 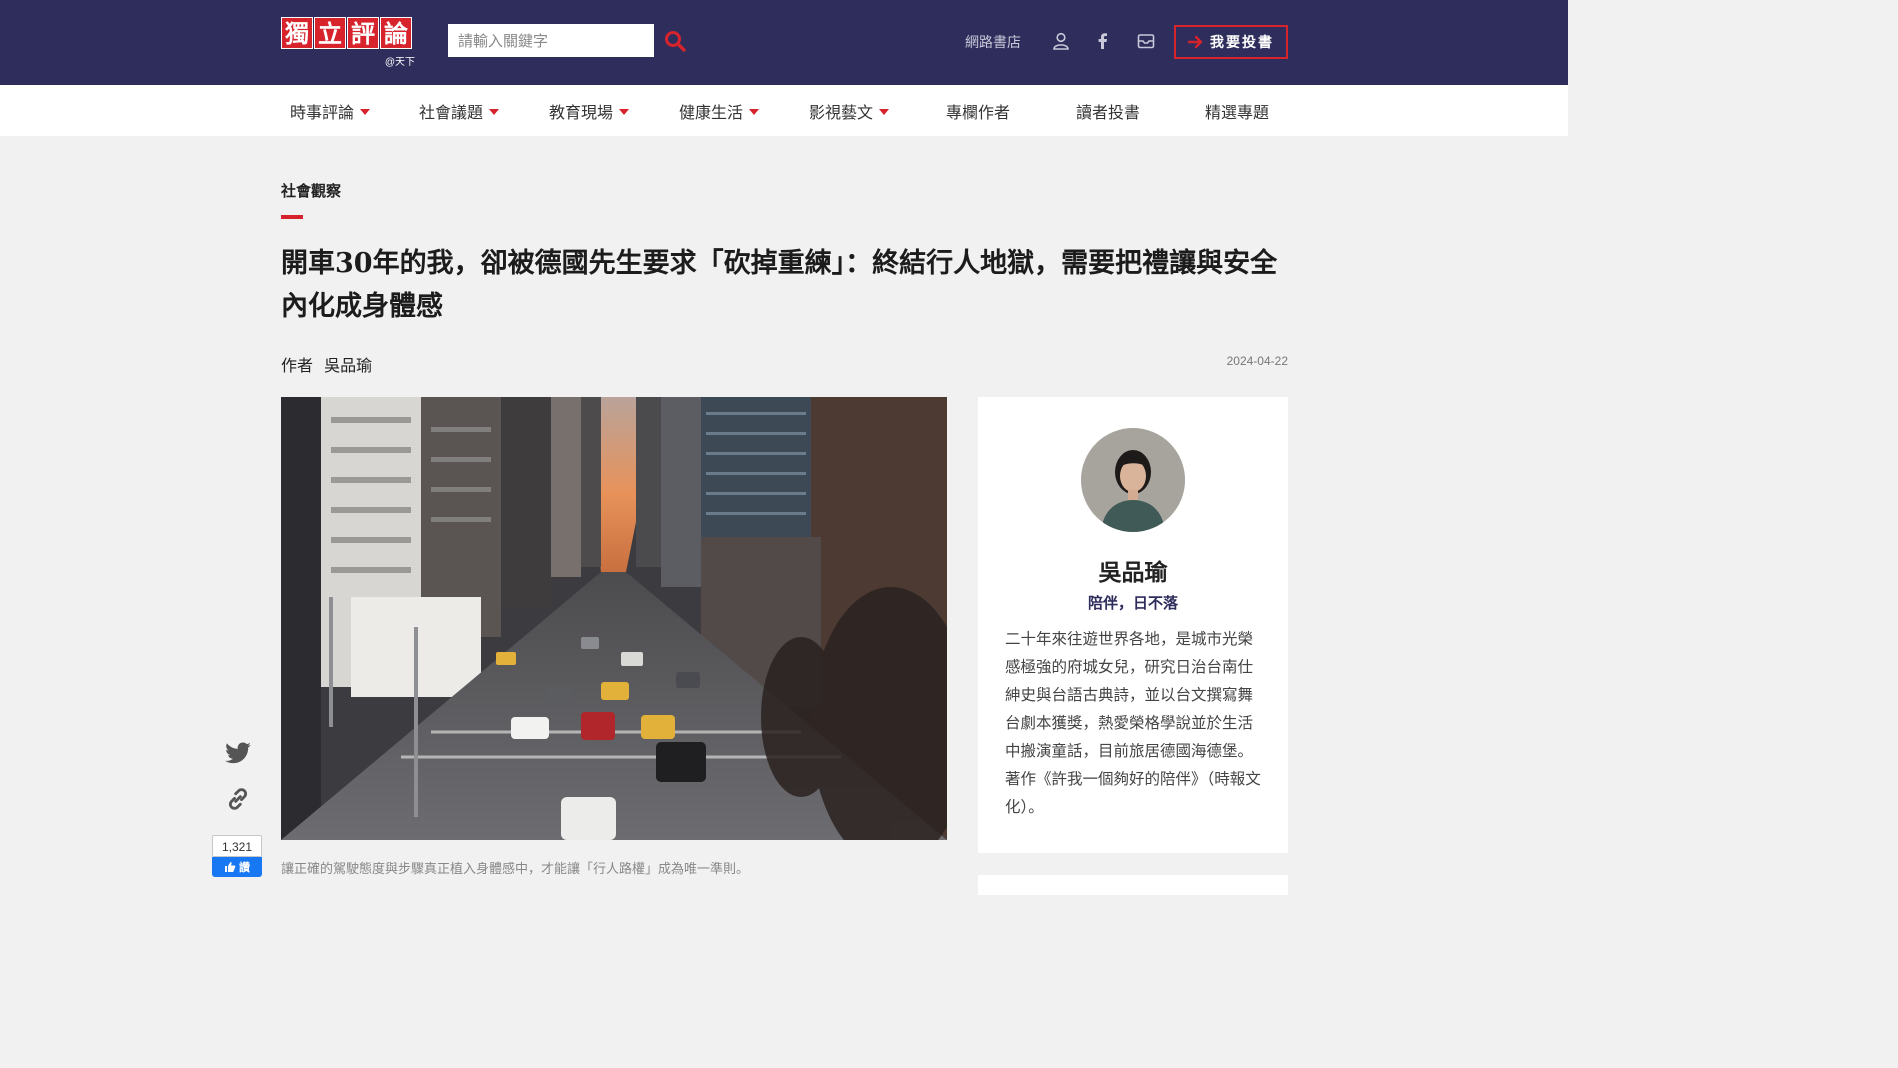 What do you see at coordinates (297, 365) in the screenshot?
I see `byline-prefix: 作者` at bounding box center [297, 365].